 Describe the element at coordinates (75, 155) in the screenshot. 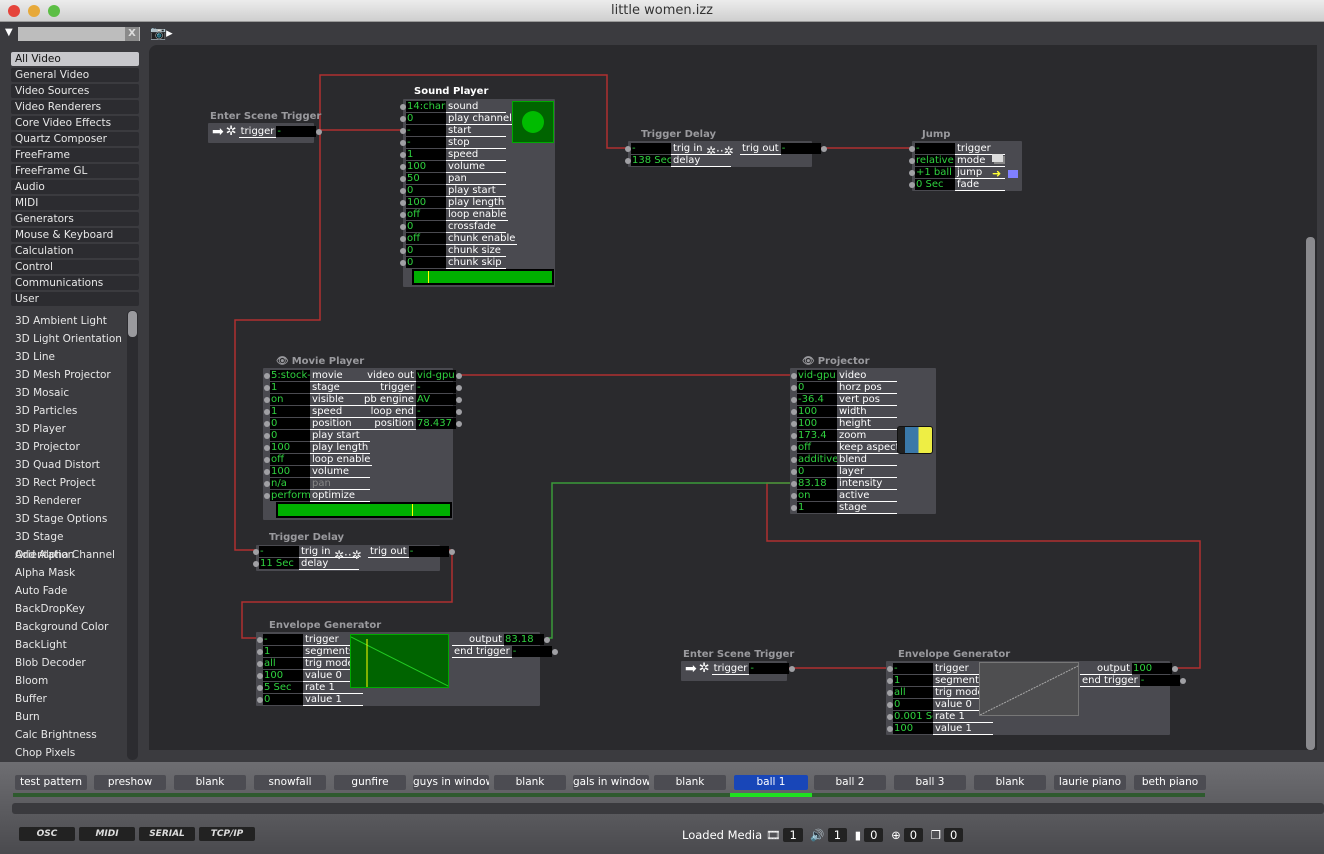

I see `category-item: FreeFrame` at that location.